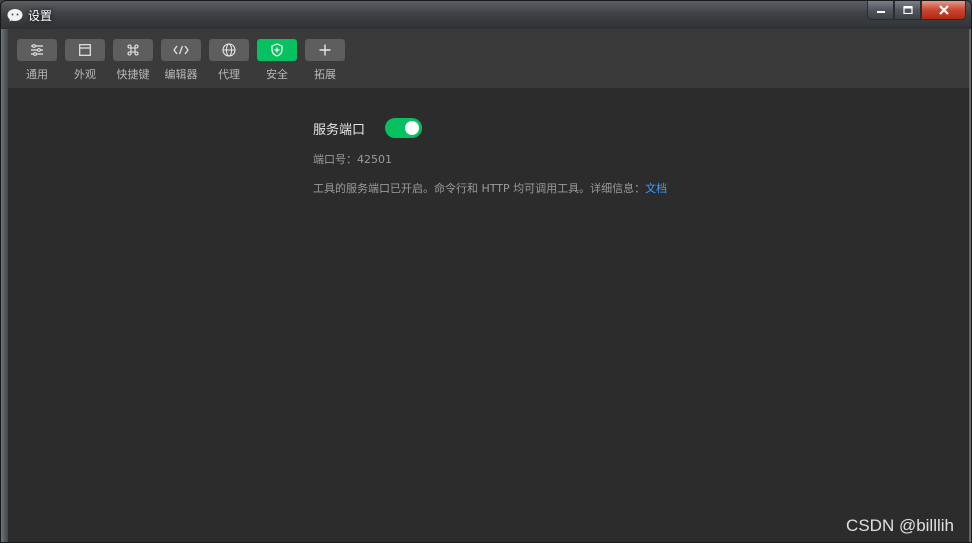 The width and height of the screenshot is (972, 543). I want to click on toggle-knob, so click(412, 128).